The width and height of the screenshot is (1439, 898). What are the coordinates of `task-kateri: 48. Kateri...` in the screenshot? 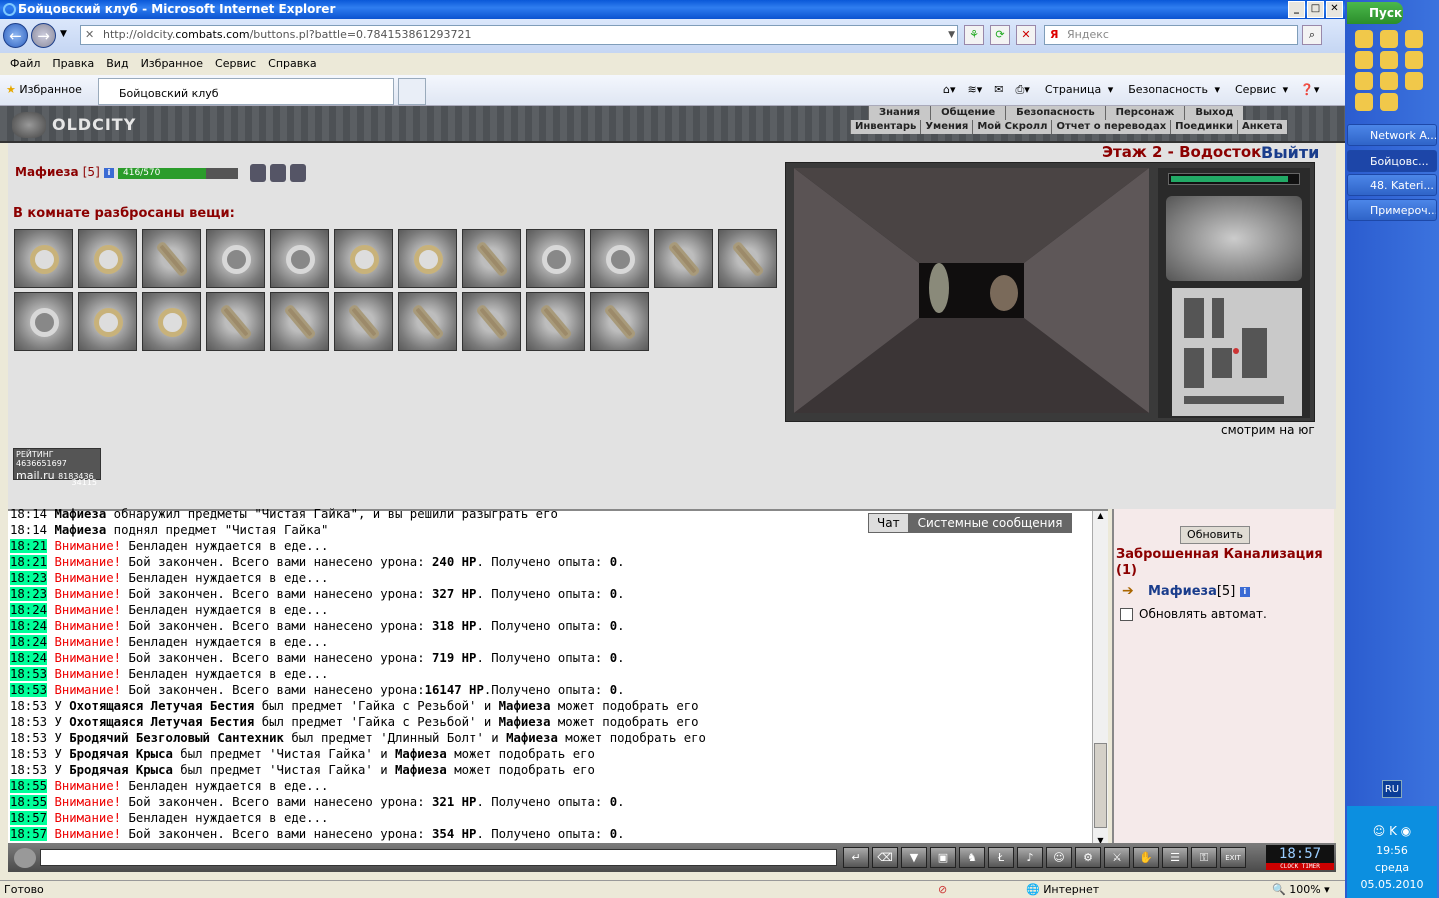 It's located at (1392, 185).